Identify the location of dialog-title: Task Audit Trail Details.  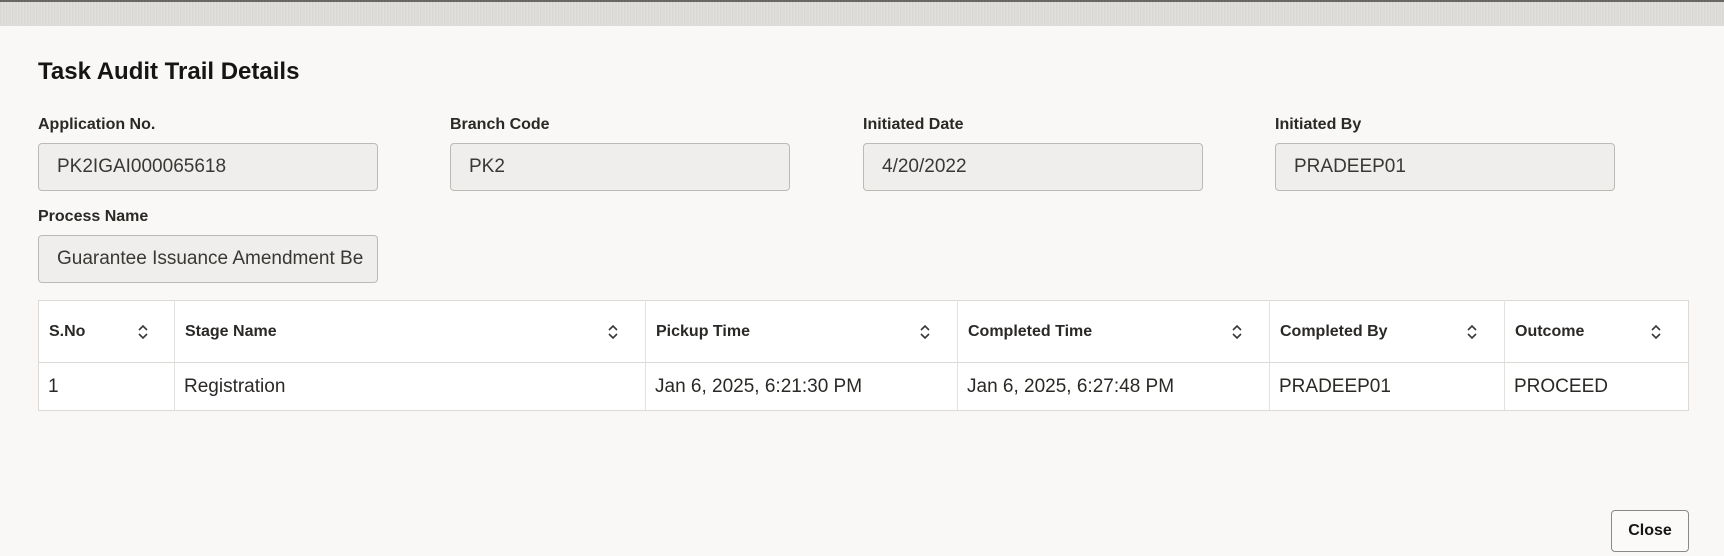
(169, 71).